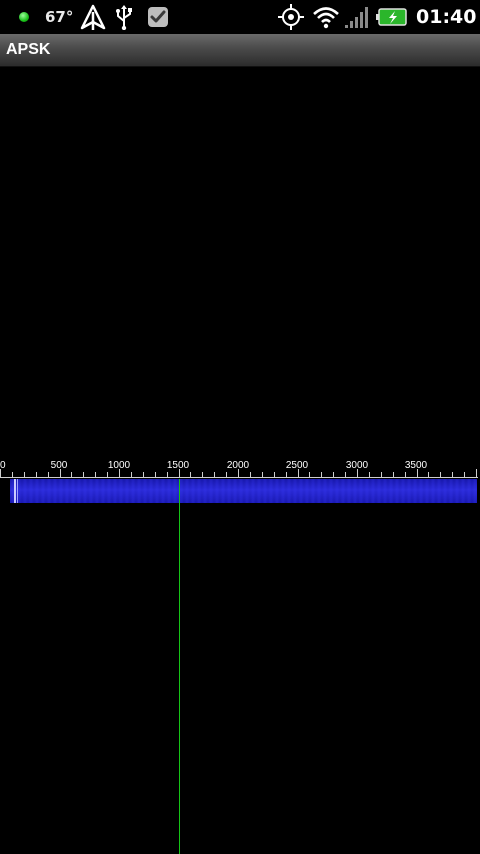 The height and width of the screenshot is (854, 480). What do you see at coordinates (297, 465) in the screenshot?
I see `scale-label-2500: 2500` at bounding box center [297, 465].